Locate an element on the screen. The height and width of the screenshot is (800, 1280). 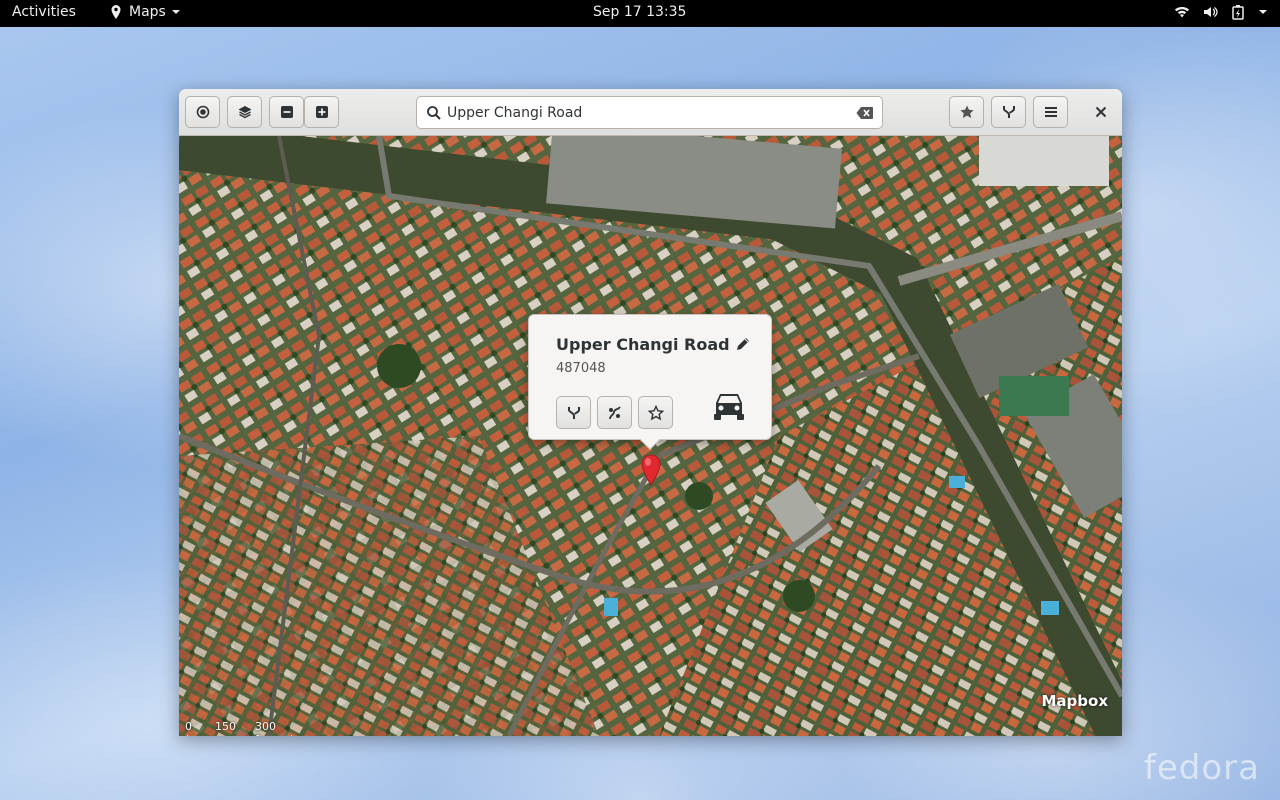
app-menu-label: Maps is located at coordinates (147, 12).